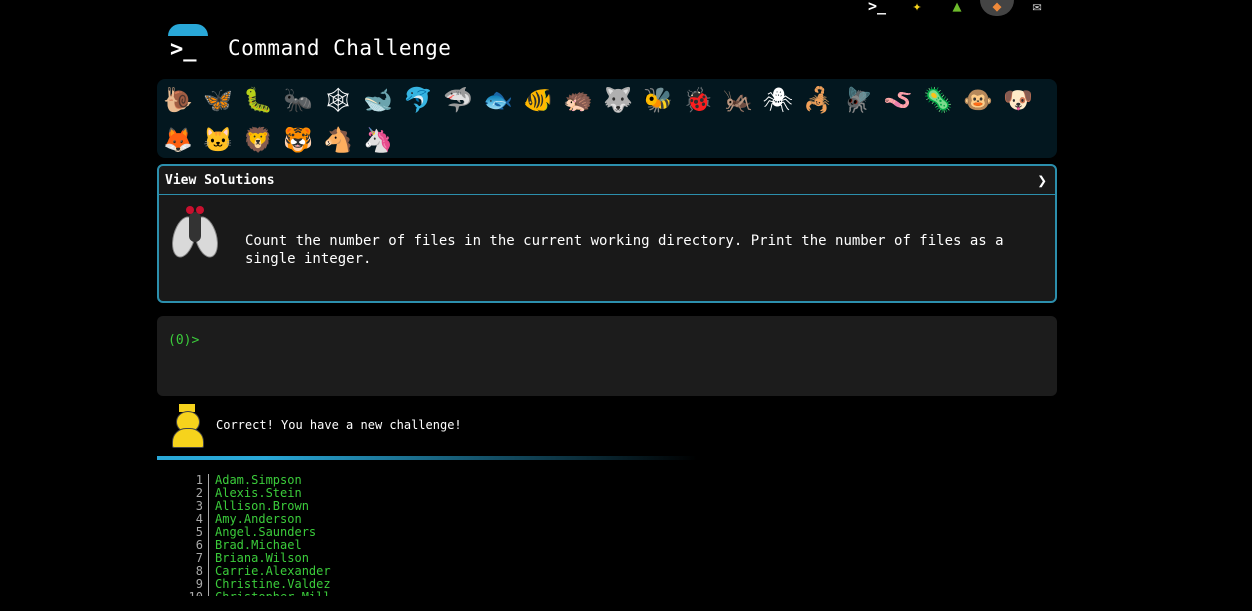 Image resolution: width=1252 pixels, height=611 pixels. I want to click on butterfly-icon: 🦋, so click(218, 100).